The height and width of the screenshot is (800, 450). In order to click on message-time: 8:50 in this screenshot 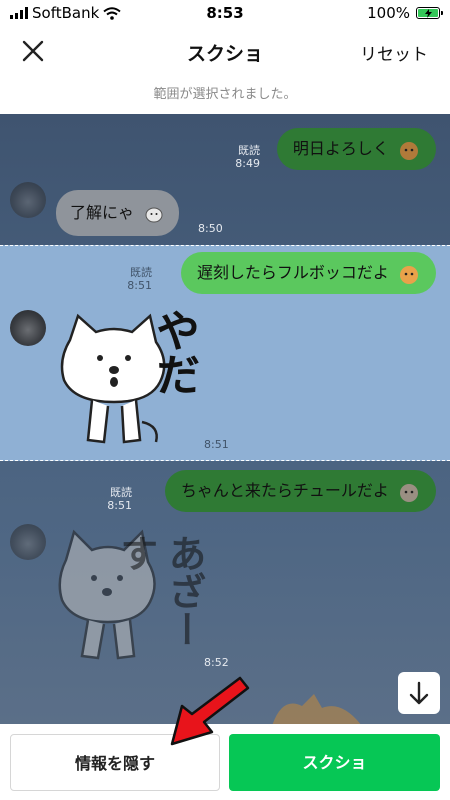, I will do `click(210, 228)`.